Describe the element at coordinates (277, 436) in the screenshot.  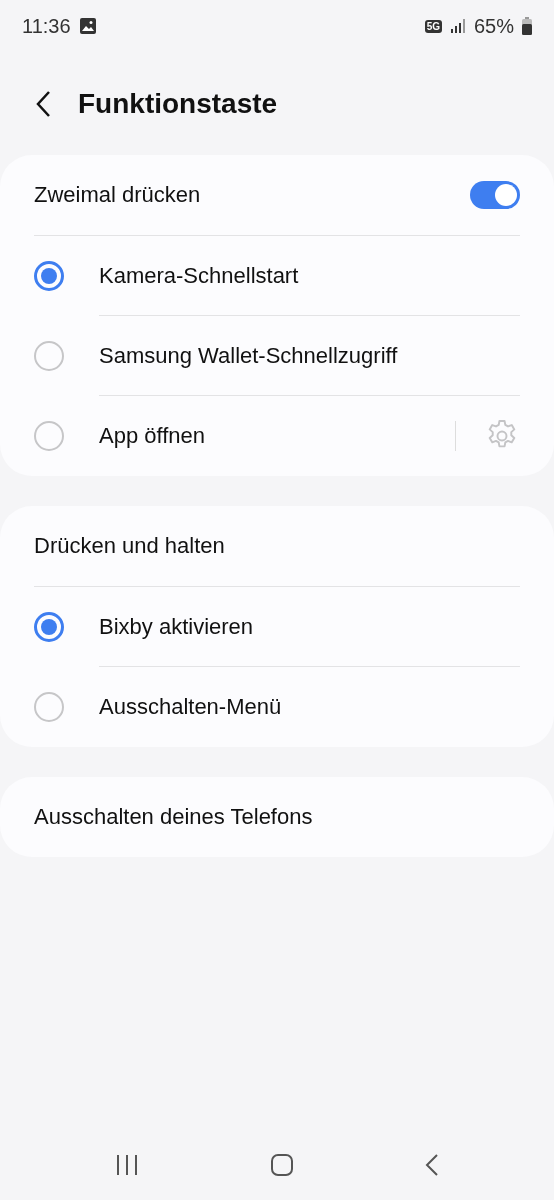
I see `option-label: App öffnen` at that location.